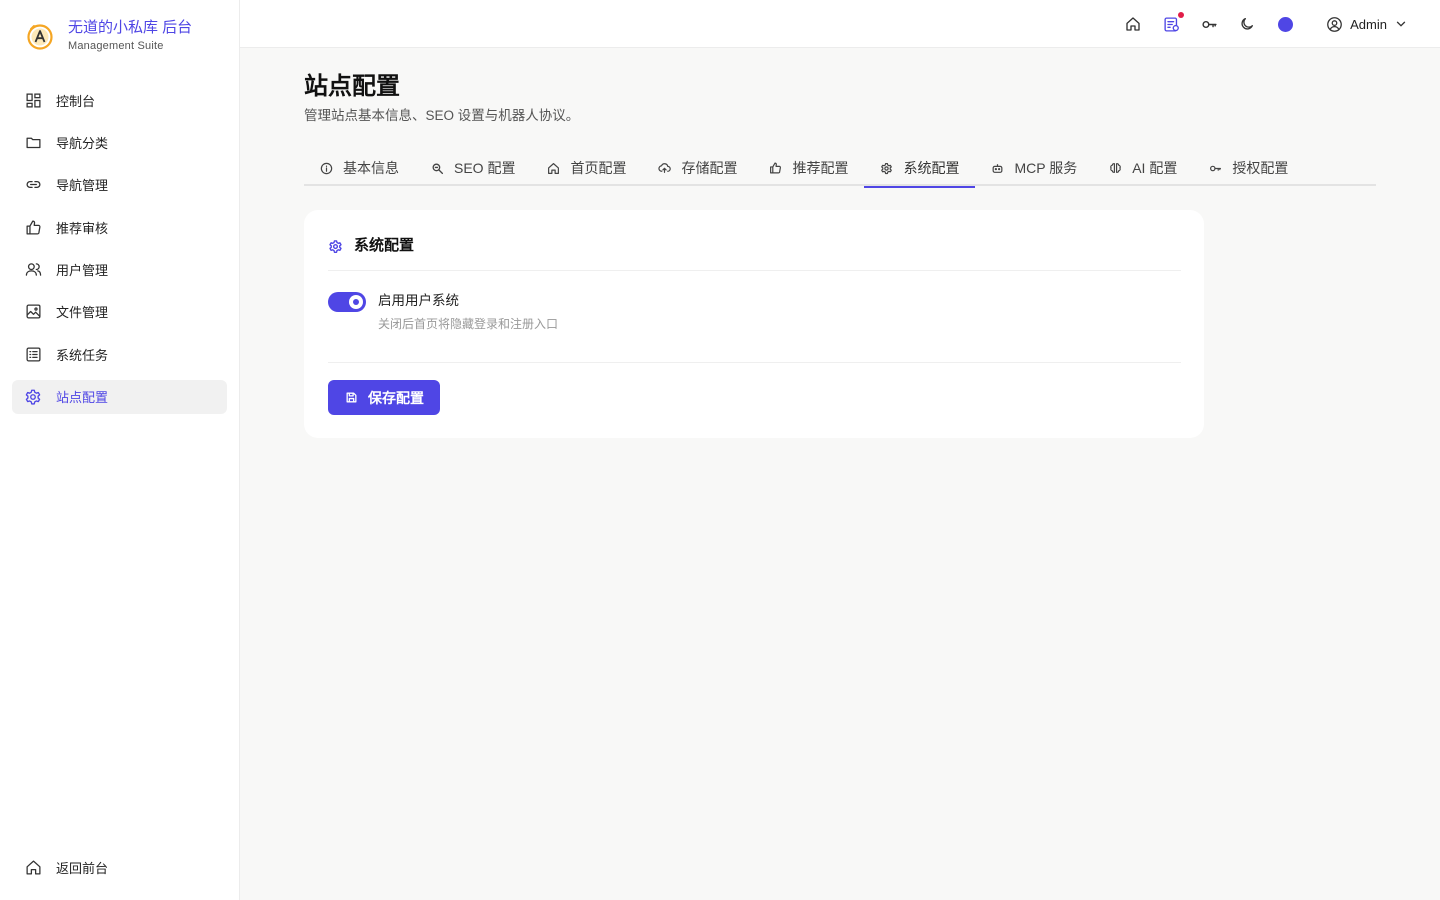 Image resolution: width=1440 pixels, height=900 pixels. What do you see at coordinates (1260, 168) in the screenshot?
I see `tab-label: 授权配置` at bounding box center [1260, 168].